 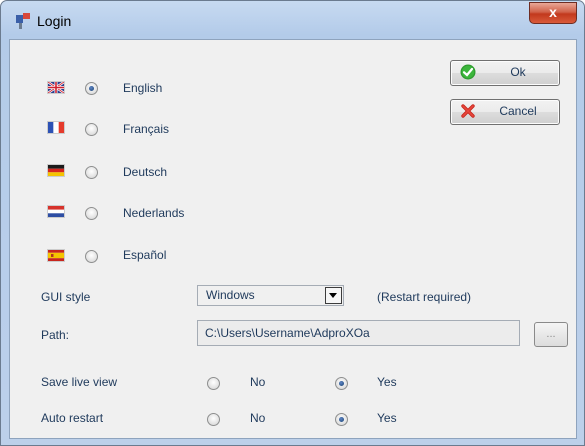 I want to click on path-value: C:\Users\Username\AdproXOa, so click(x=287, y=333).